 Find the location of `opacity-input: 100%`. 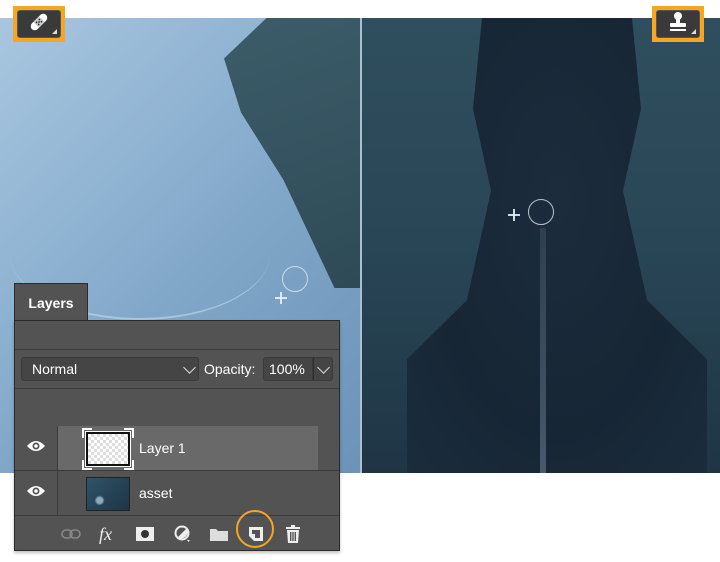

opacity-input: 100% is located at coordinates (288, 369).